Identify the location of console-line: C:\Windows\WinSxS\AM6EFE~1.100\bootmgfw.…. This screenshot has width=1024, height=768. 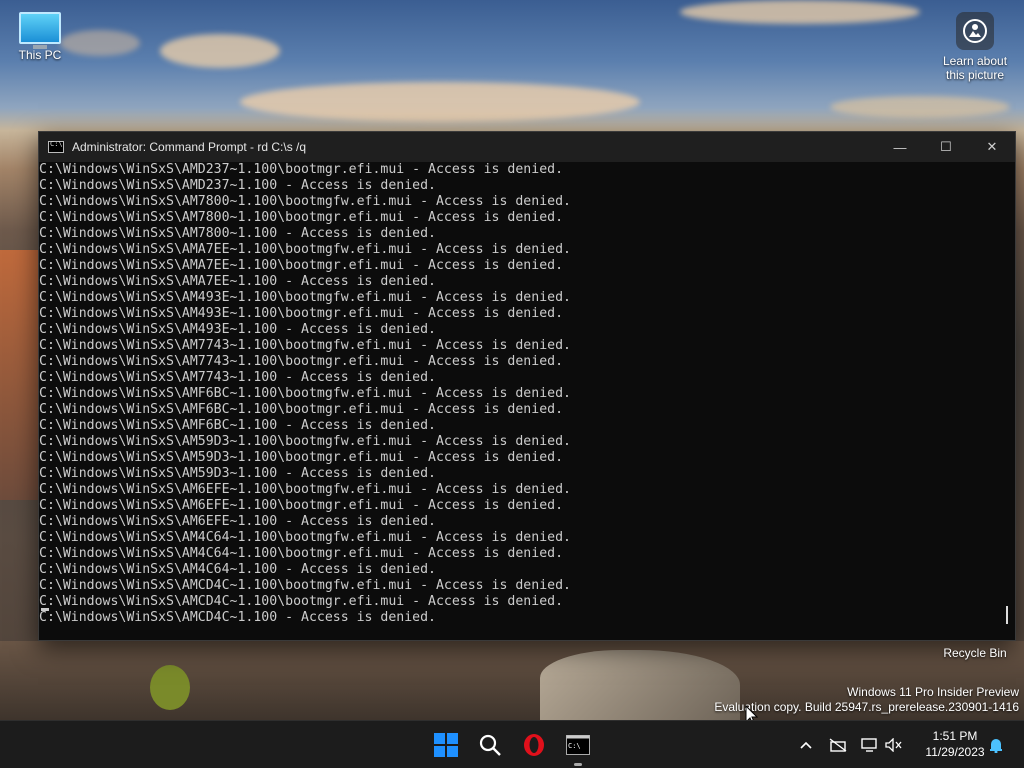
(305, 489).